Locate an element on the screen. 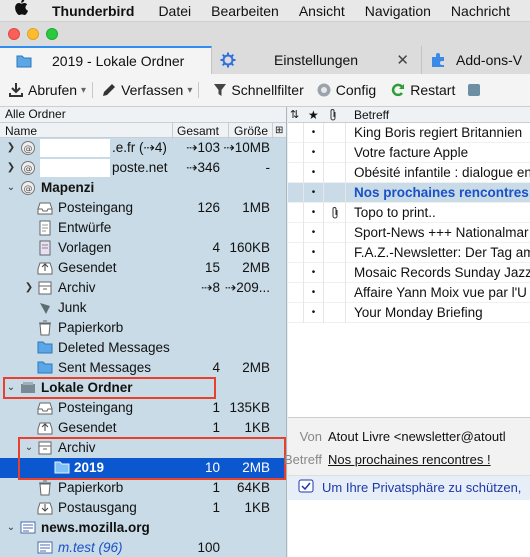  message-row: • F.A.Z.-Newsletter: Der Tag am is located at coordinates (409, 253).